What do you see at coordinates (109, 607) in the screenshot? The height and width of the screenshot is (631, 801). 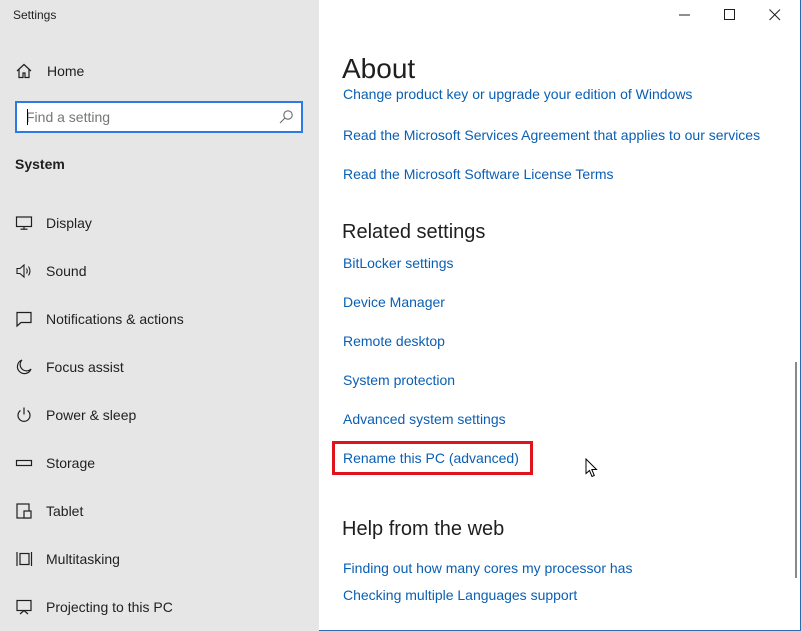 I see `sidebar-item-label: Projecting to this PC` at bounding box center [109, 607].